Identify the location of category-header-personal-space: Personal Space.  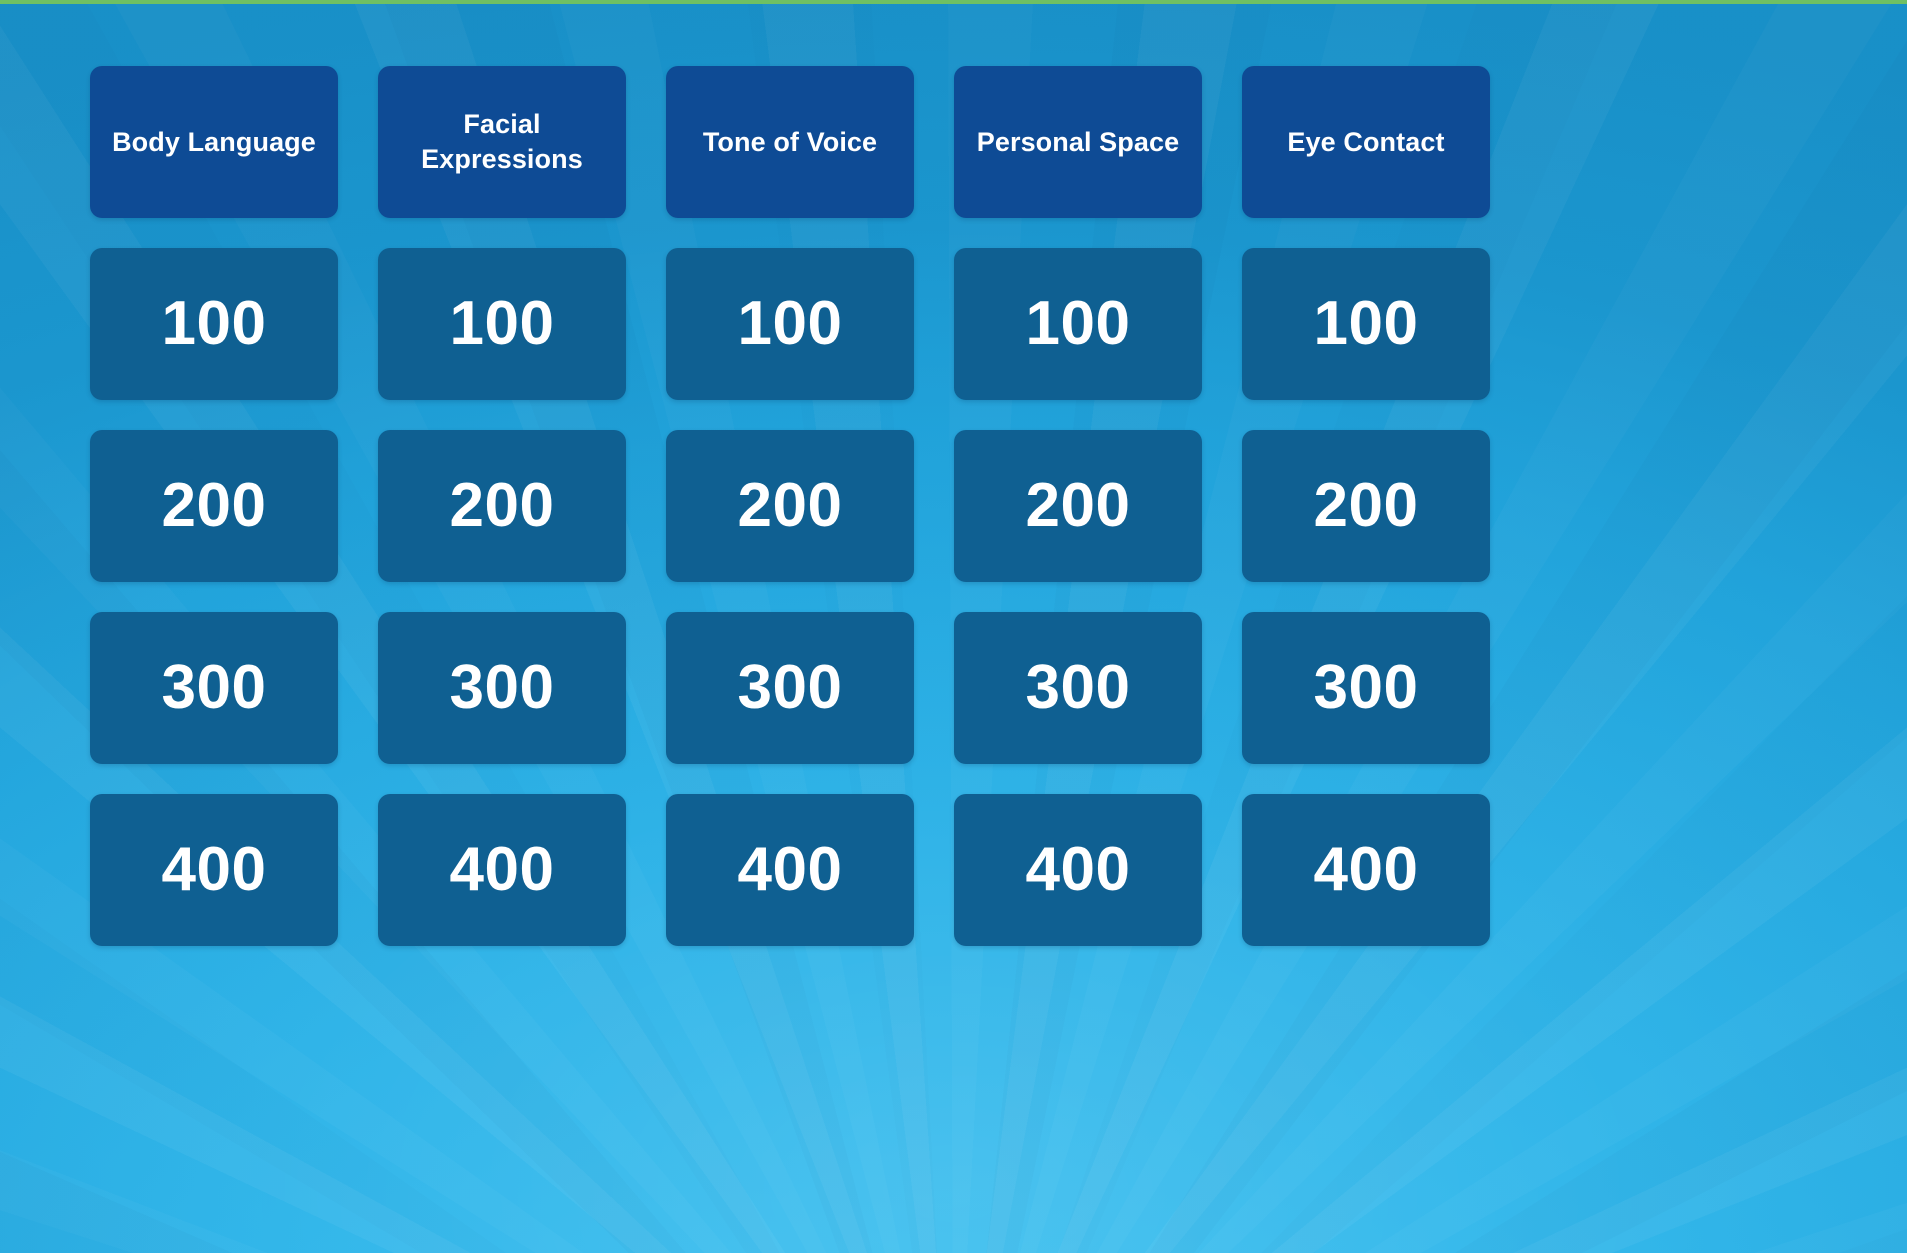
(1078, 142).